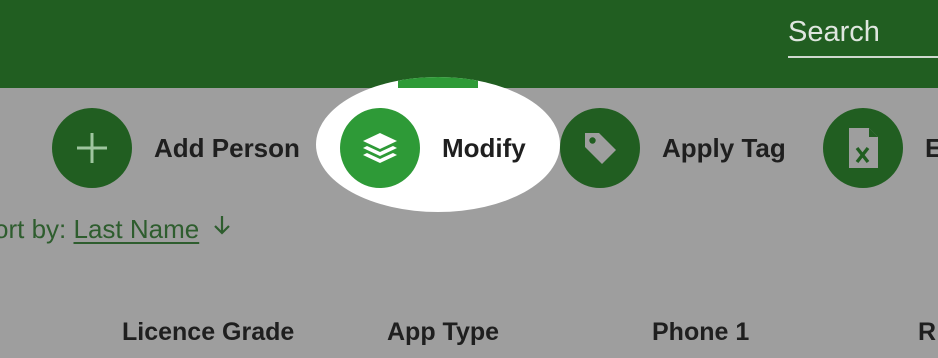  I want to click on excel-icon, so click(863, 148).